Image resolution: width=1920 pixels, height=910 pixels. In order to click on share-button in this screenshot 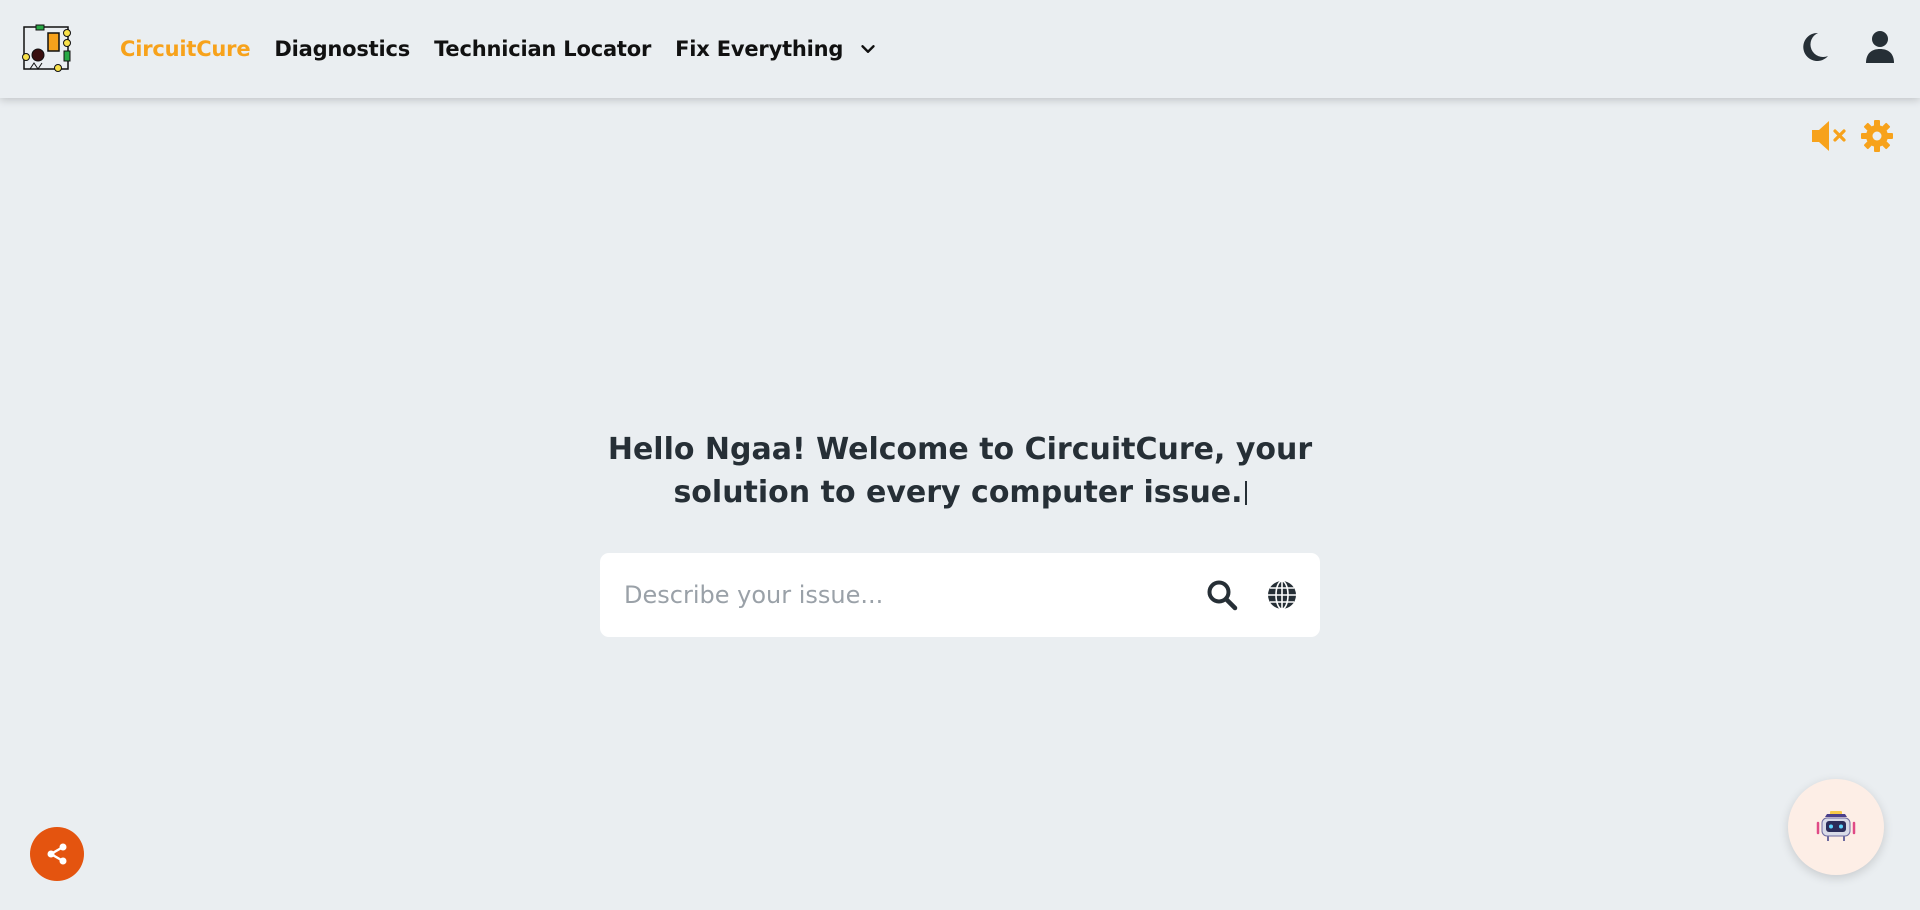, I will do `click(57, 854)`.